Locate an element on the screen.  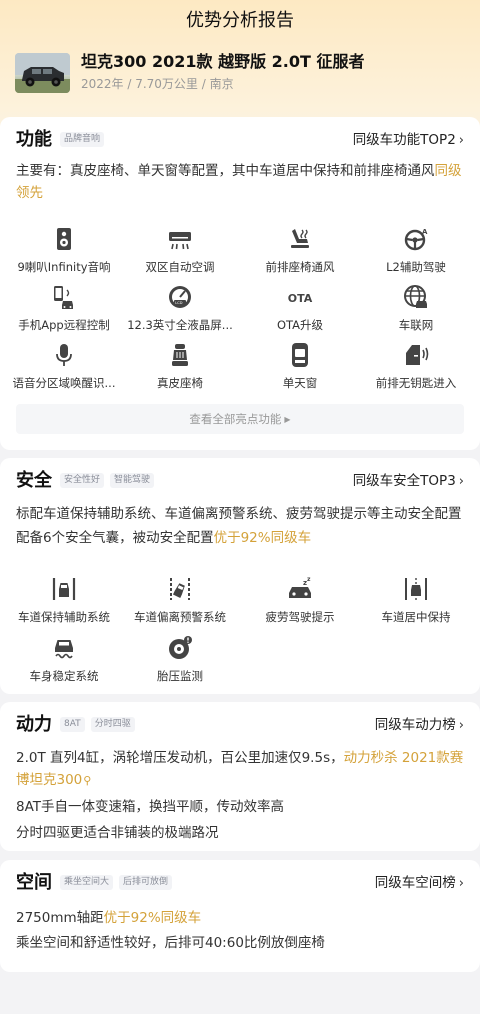
sunroof-icon is located at coordinates (300, 355).